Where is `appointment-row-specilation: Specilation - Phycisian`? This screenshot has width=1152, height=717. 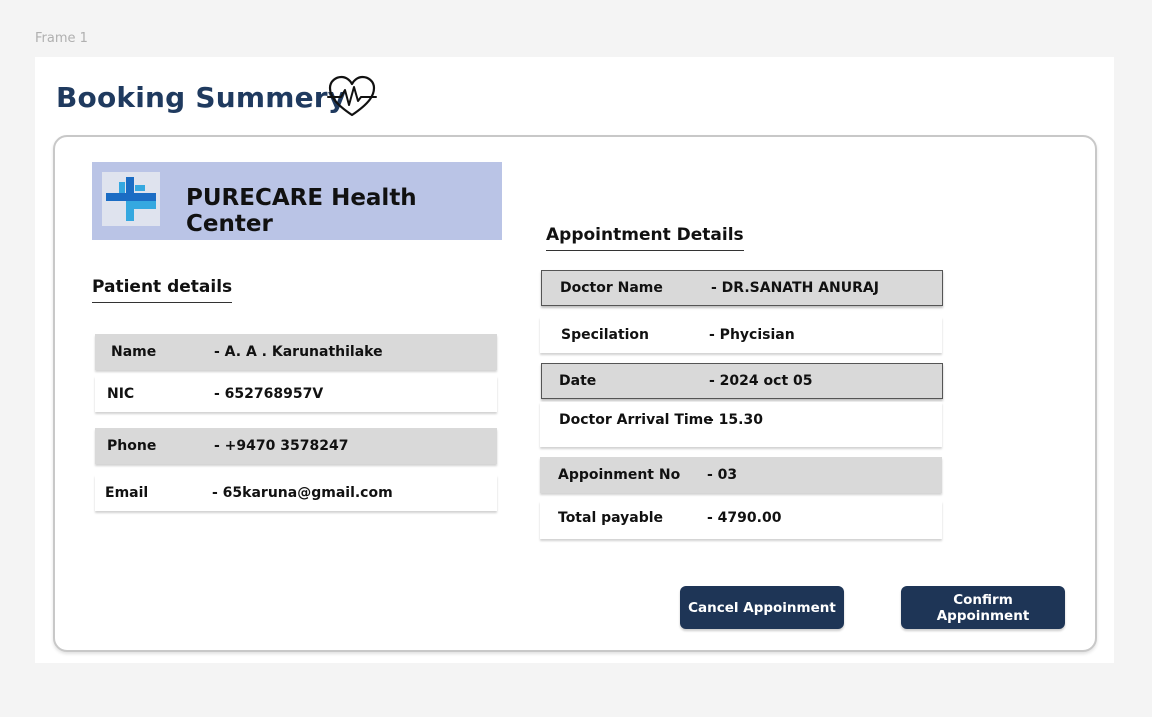 appointment-row-specilation: Specilation - Phycisian is located at coordinates (741, 335).